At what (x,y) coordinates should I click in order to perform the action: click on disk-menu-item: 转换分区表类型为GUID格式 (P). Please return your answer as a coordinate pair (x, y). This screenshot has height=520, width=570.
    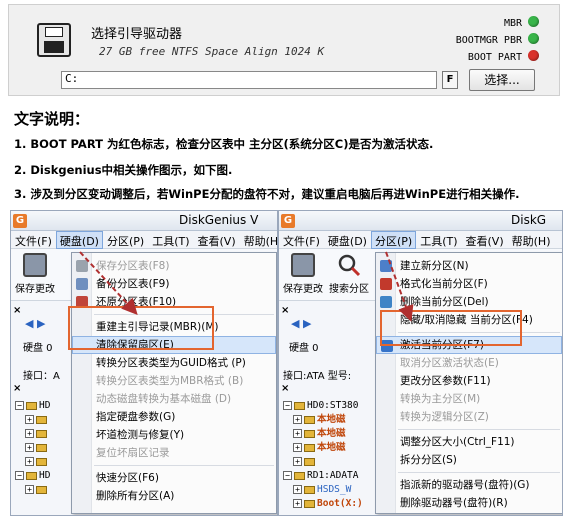
    Looking at the image, I should click on (174, 363).